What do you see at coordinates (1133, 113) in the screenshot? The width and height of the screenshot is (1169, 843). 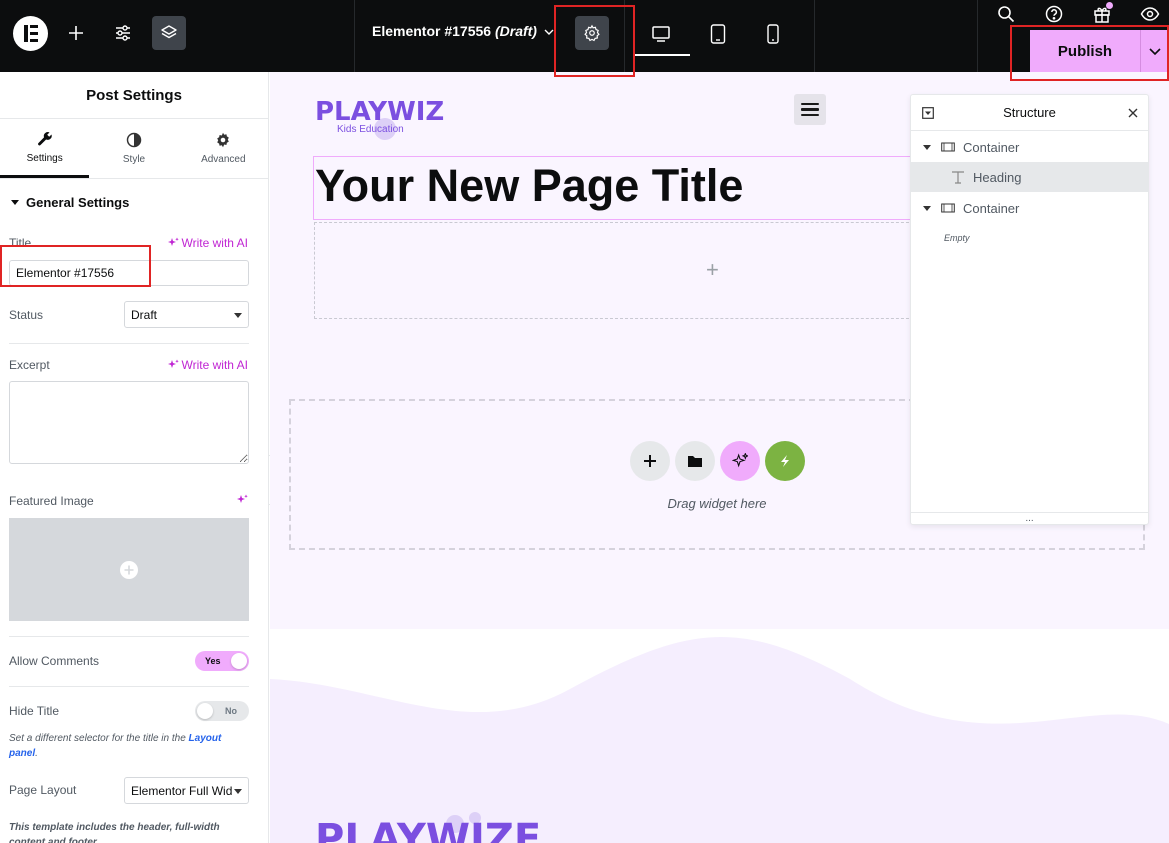 I see `close-icon` at bounding box center [1133, 113].